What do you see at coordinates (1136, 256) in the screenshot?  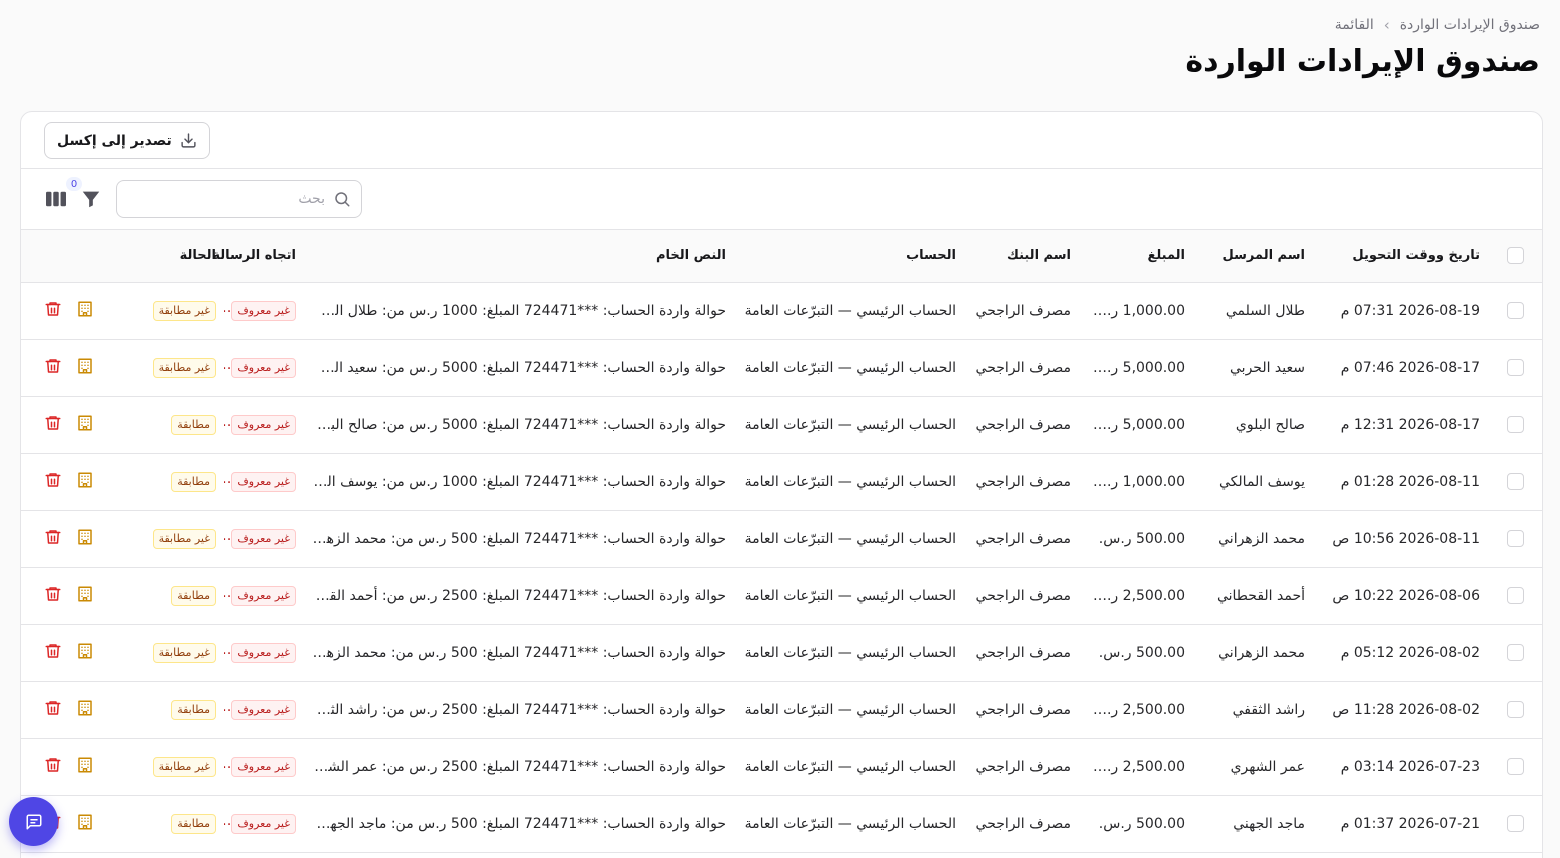 I see `header-amount: المبلغ` at bounding box center [1136, 256].